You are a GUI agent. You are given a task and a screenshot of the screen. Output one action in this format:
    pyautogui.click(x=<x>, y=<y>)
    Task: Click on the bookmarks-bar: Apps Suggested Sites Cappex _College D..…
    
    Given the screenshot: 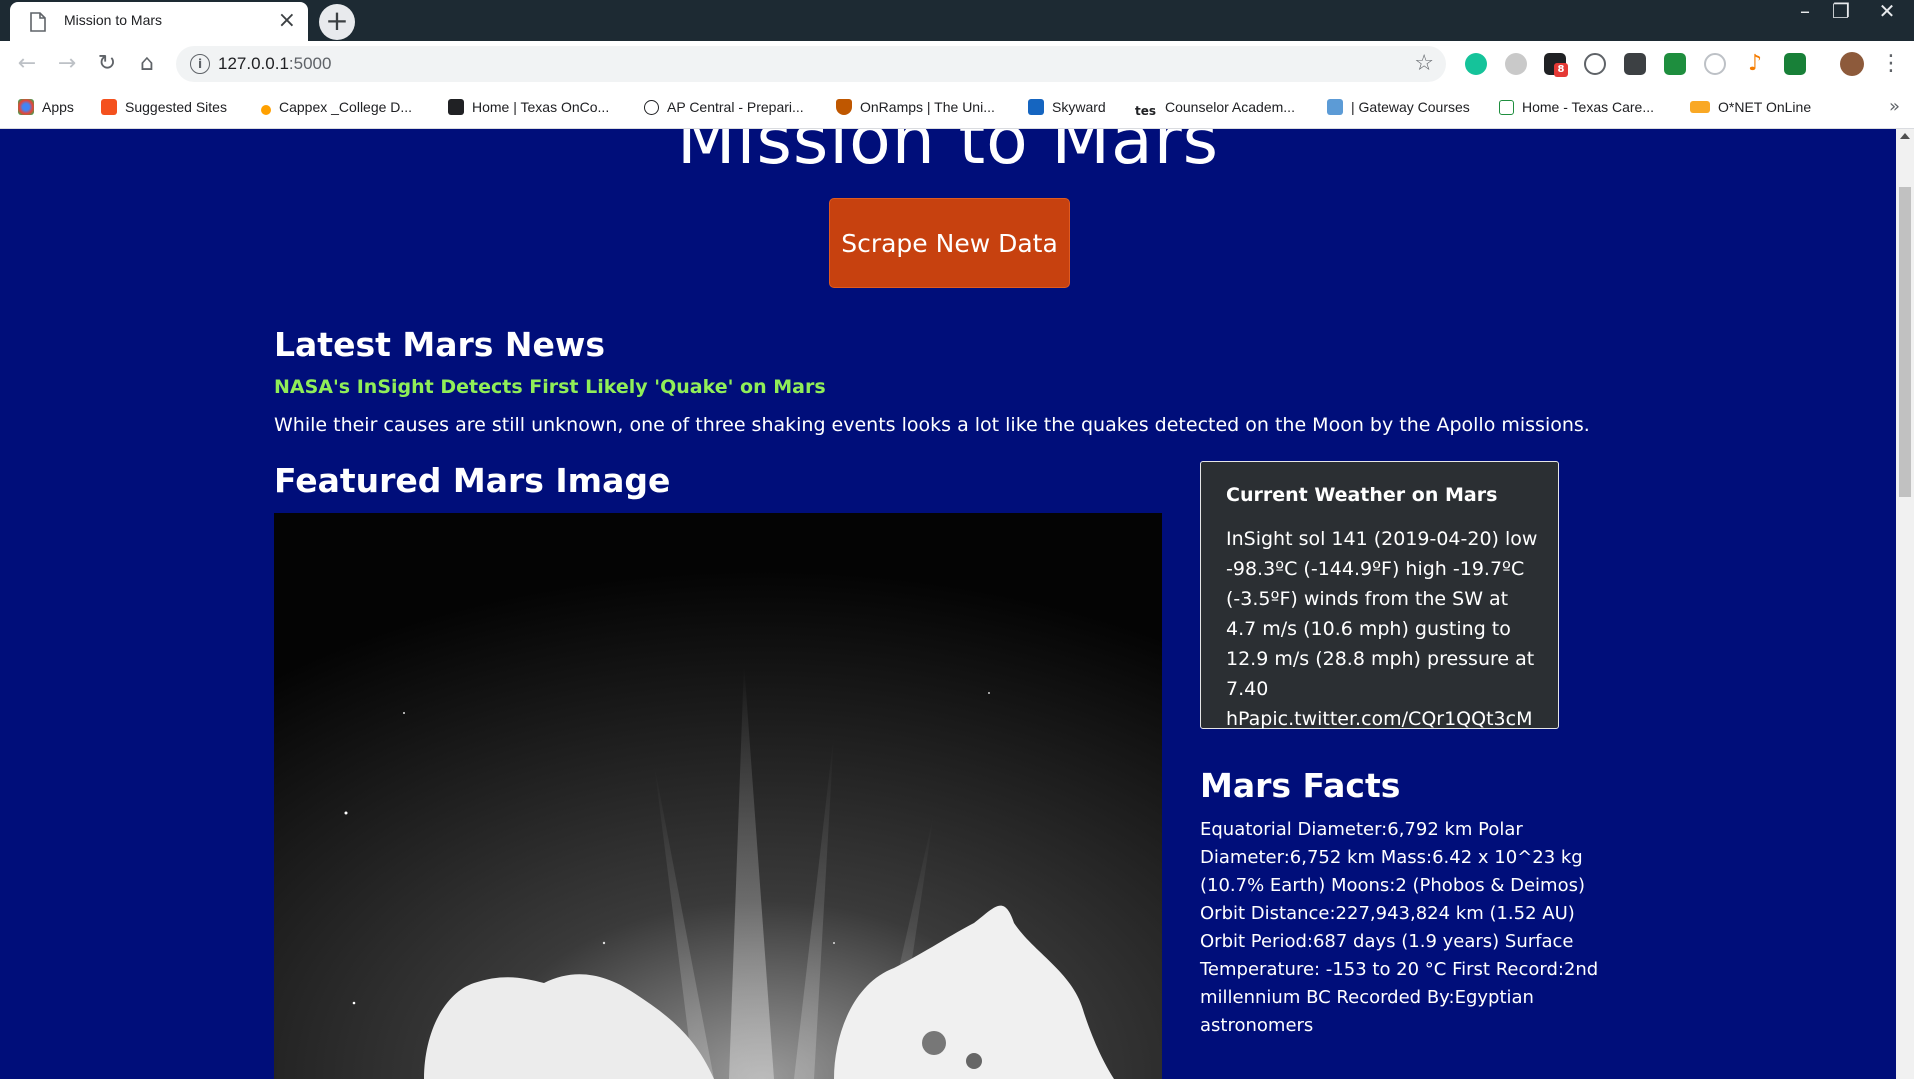 What is the action you would take?
    pyautogui.click(x=957, y=108)
    